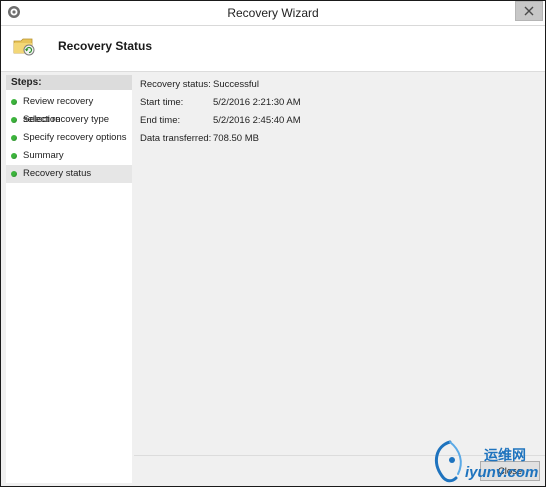  Describe the element at coordinates (236, 84) in the screenshot. I see `field-value: Successful` at that location.